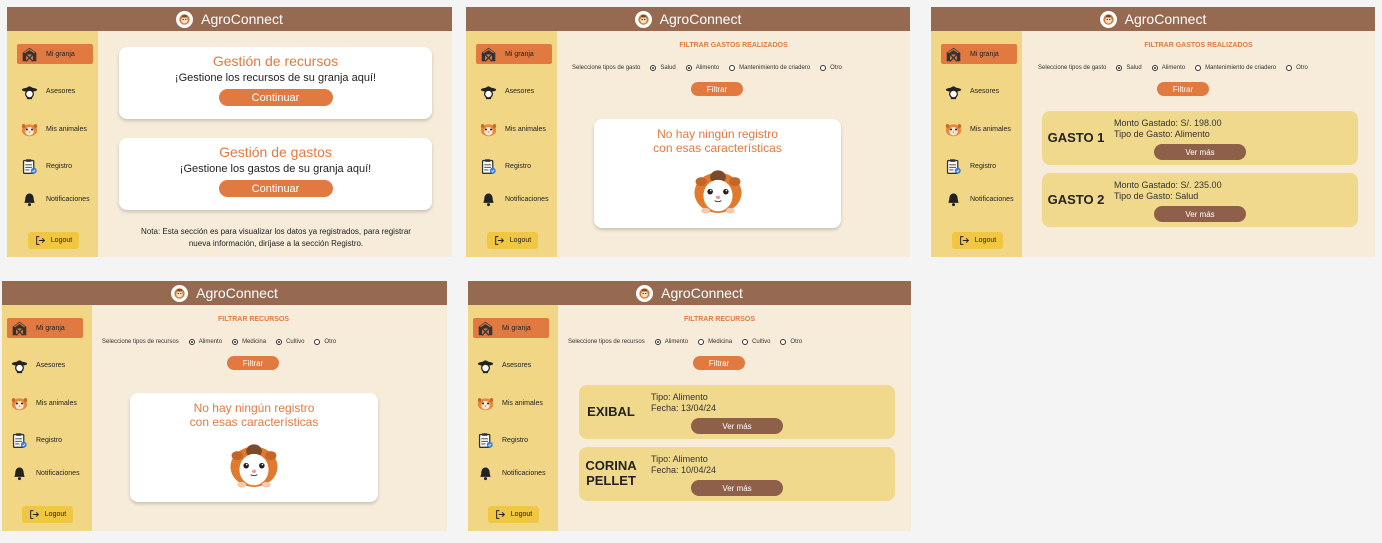 The width and height of the screenshot is (1382, 543). Describe the element at coordinates (237, 293) in the screenshot. I see `app-title: AgroConnect` at that location.